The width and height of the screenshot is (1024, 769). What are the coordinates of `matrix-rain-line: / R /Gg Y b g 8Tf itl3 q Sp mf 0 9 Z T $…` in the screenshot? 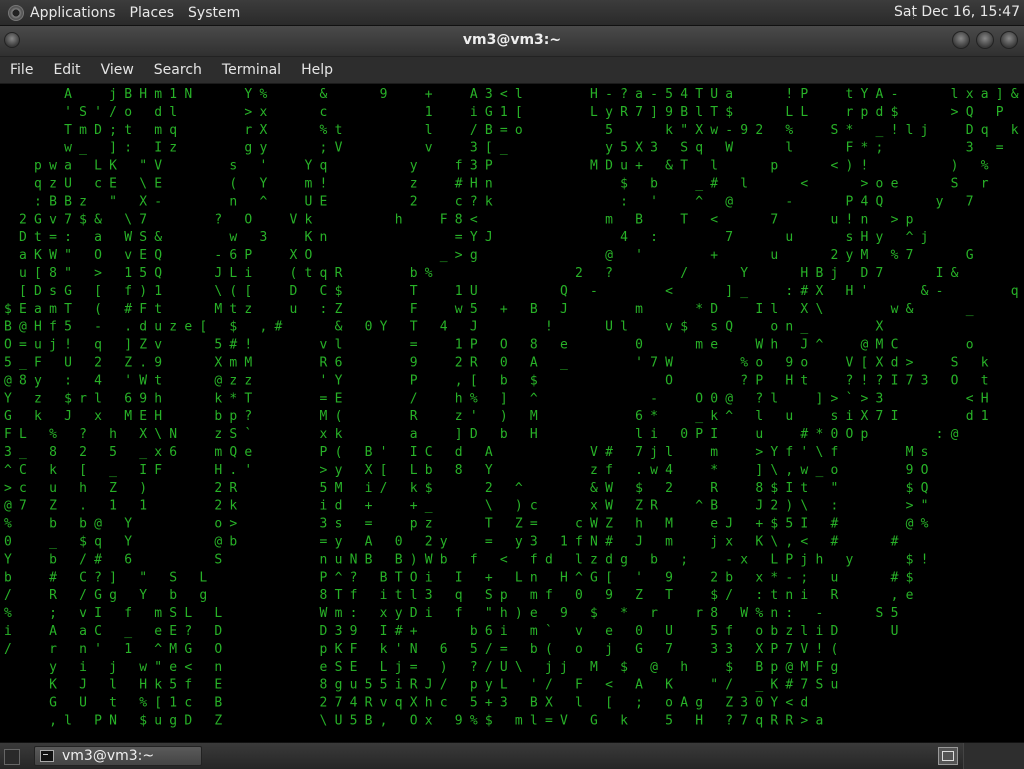 It's located at (462, 595).